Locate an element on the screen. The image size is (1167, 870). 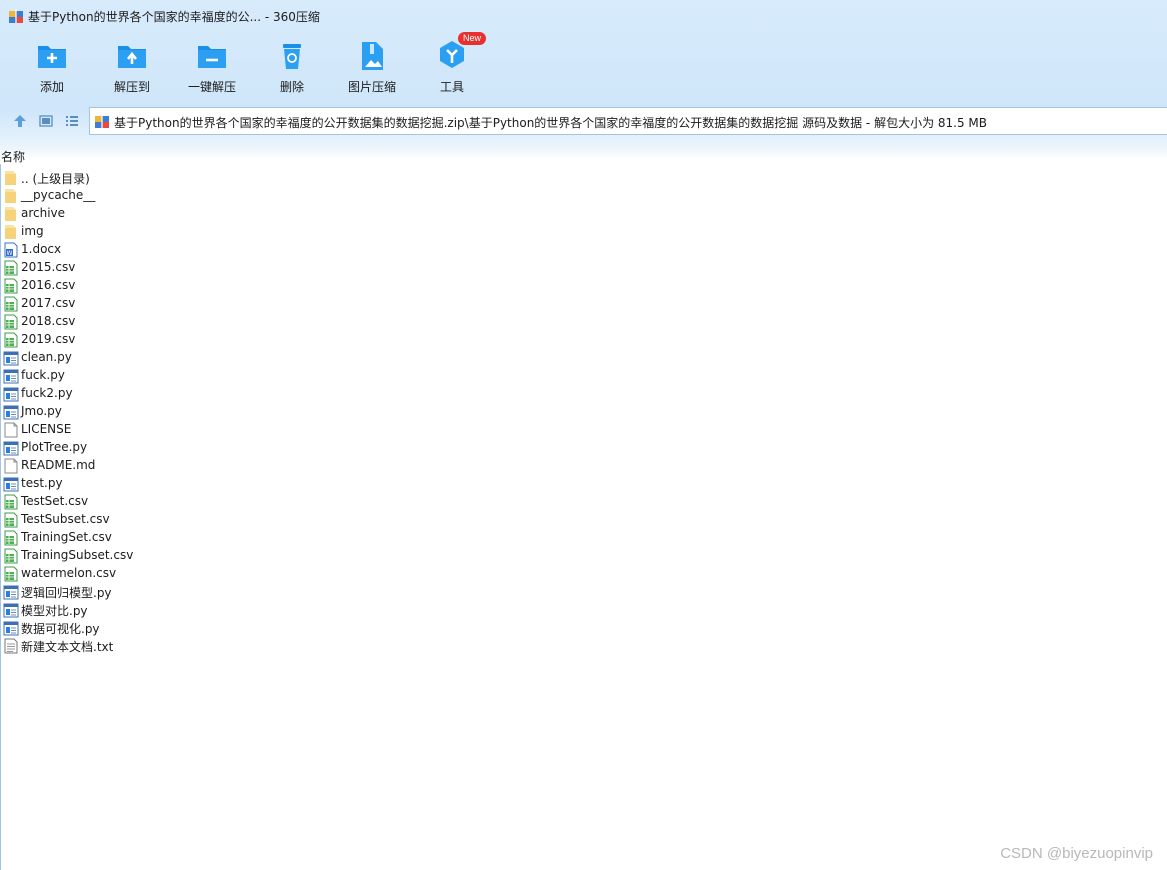
file-name: .. (上级目录) is located at coordinates (55, 179).